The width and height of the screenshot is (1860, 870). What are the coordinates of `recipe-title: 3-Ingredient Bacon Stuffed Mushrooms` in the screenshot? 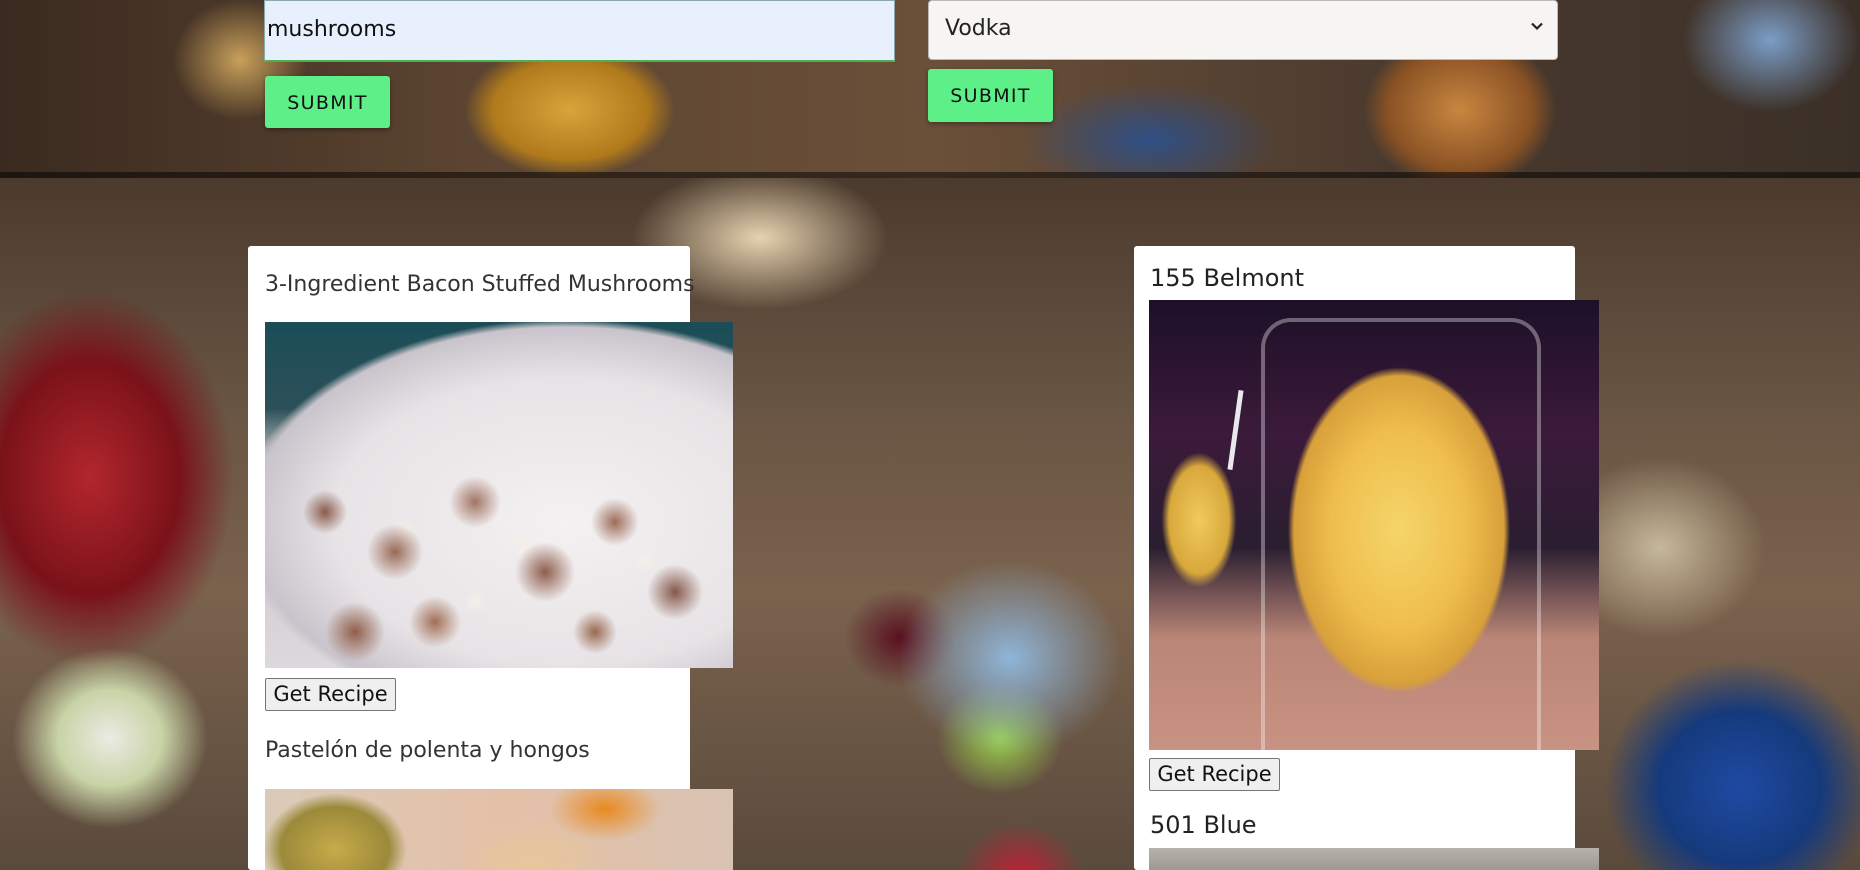 It's located at (480, 284).